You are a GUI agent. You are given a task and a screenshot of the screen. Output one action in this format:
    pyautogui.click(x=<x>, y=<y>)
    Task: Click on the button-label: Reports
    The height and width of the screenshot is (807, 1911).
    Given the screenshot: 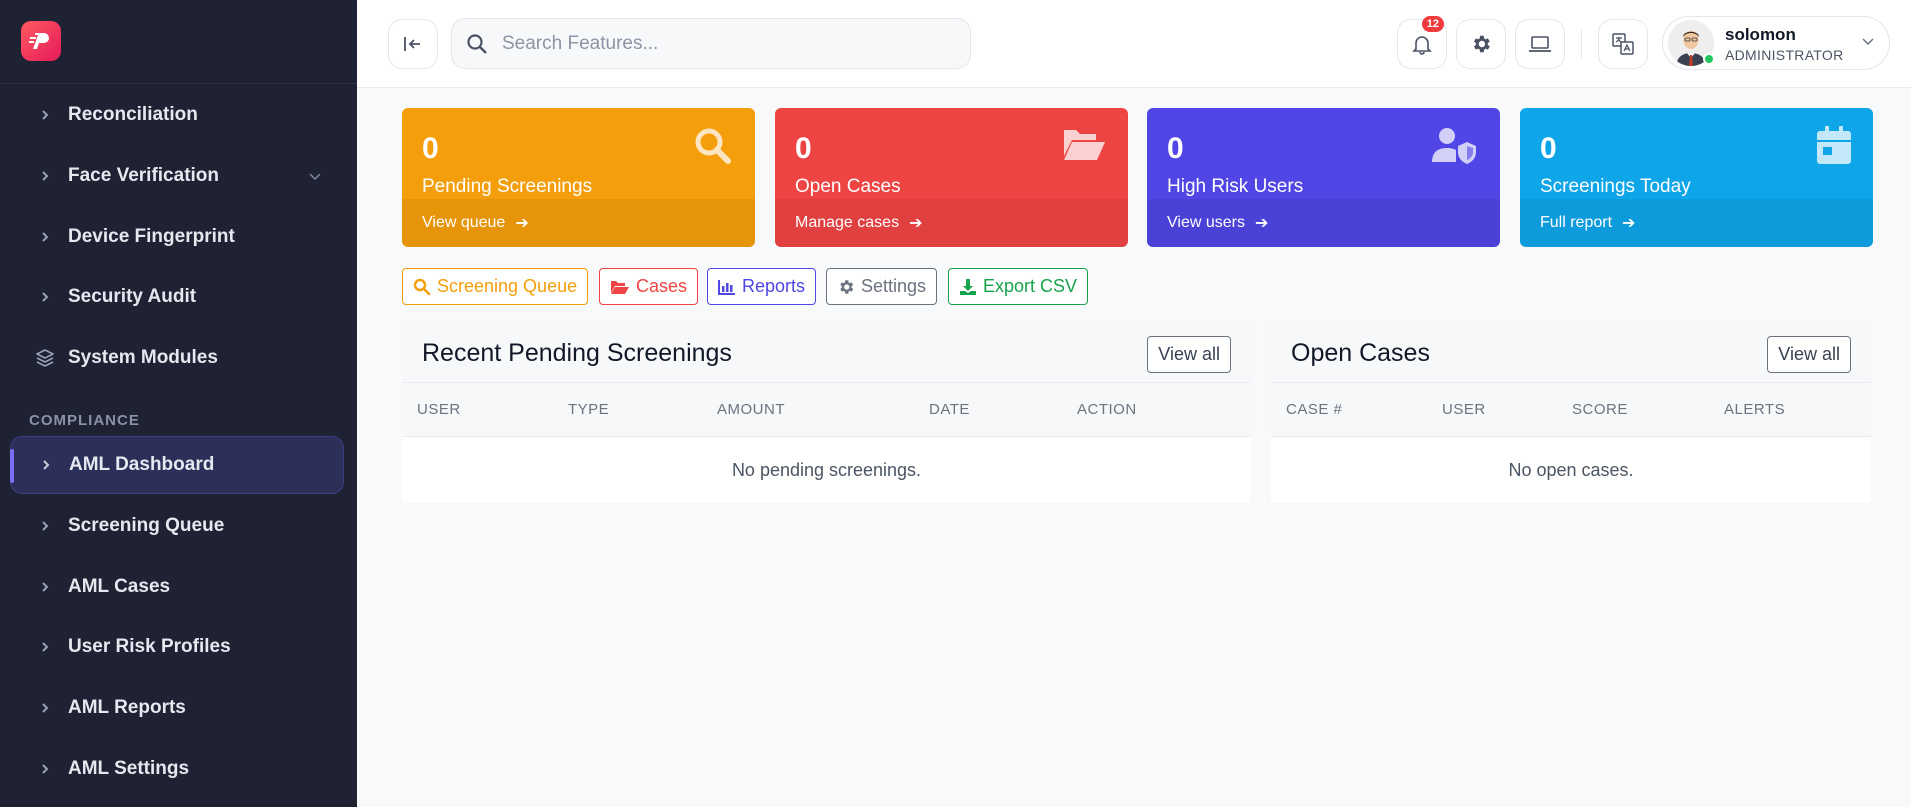 What is the action you would take?
    pyautogui.click(x=774, y=286)
    